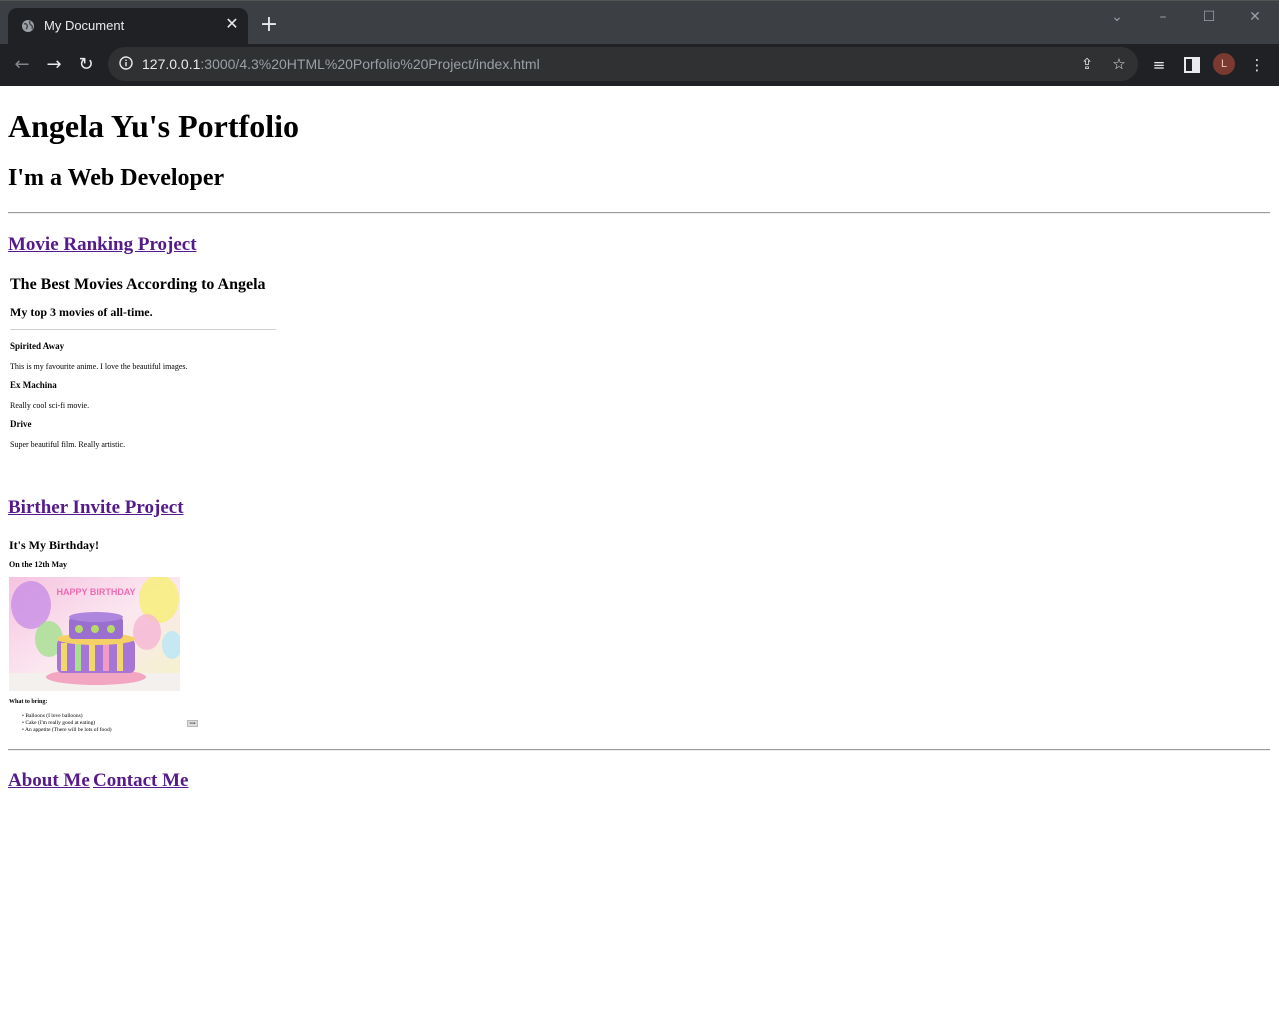  Describe the element at coordinates (37, 346) in the screenshot. I see `movie-name: Spirited Away` at that location.